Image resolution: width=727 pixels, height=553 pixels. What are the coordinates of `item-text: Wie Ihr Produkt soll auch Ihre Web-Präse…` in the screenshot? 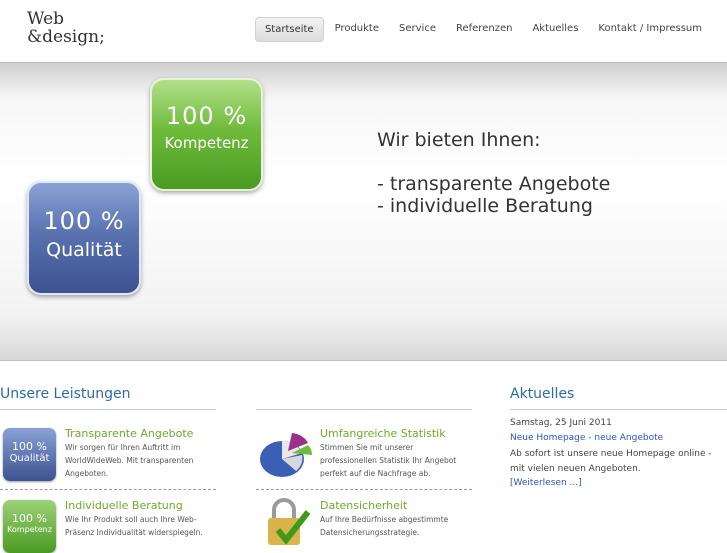 It's located at (134, 526).